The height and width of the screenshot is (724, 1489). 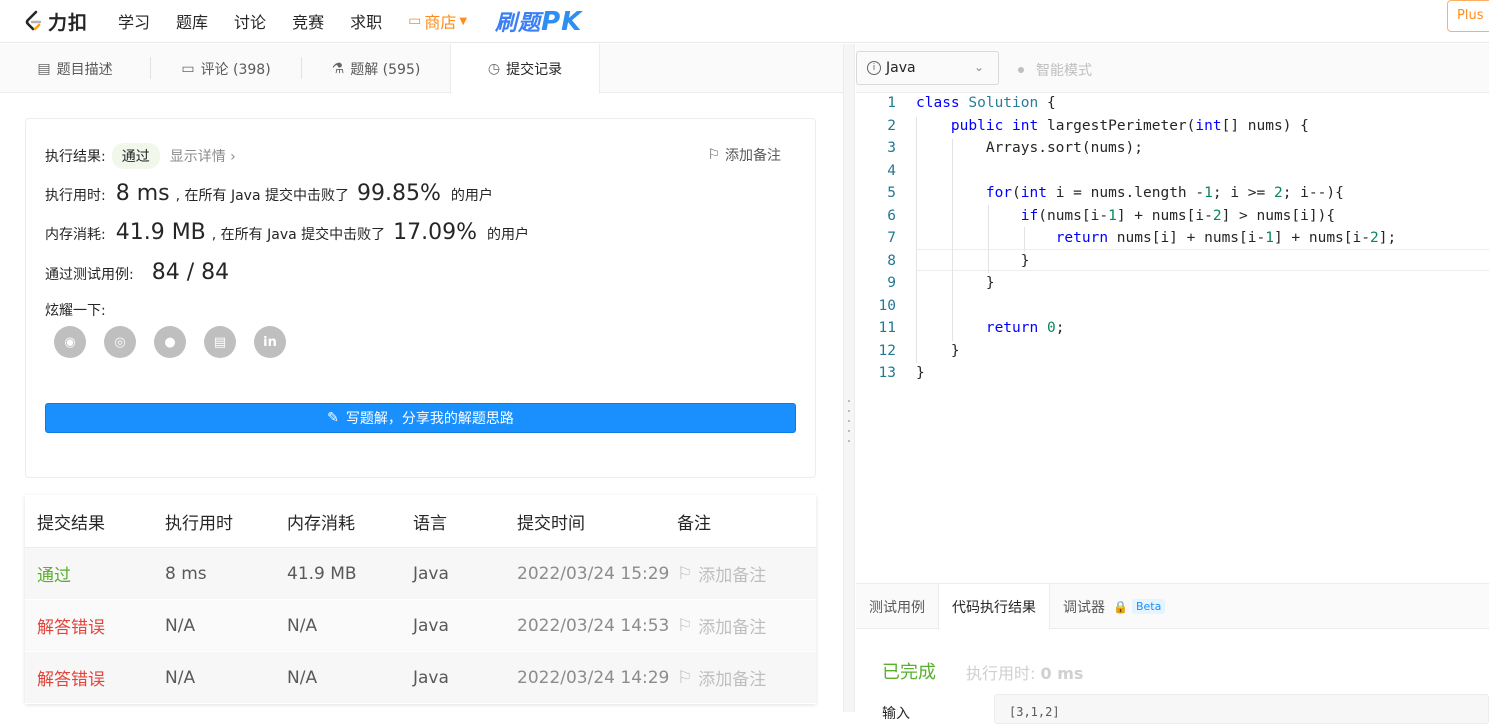 What do you see at coordinates (1021, 70) in the screenshot?
I see `dot-icon` at bounding box center [1021, 70].